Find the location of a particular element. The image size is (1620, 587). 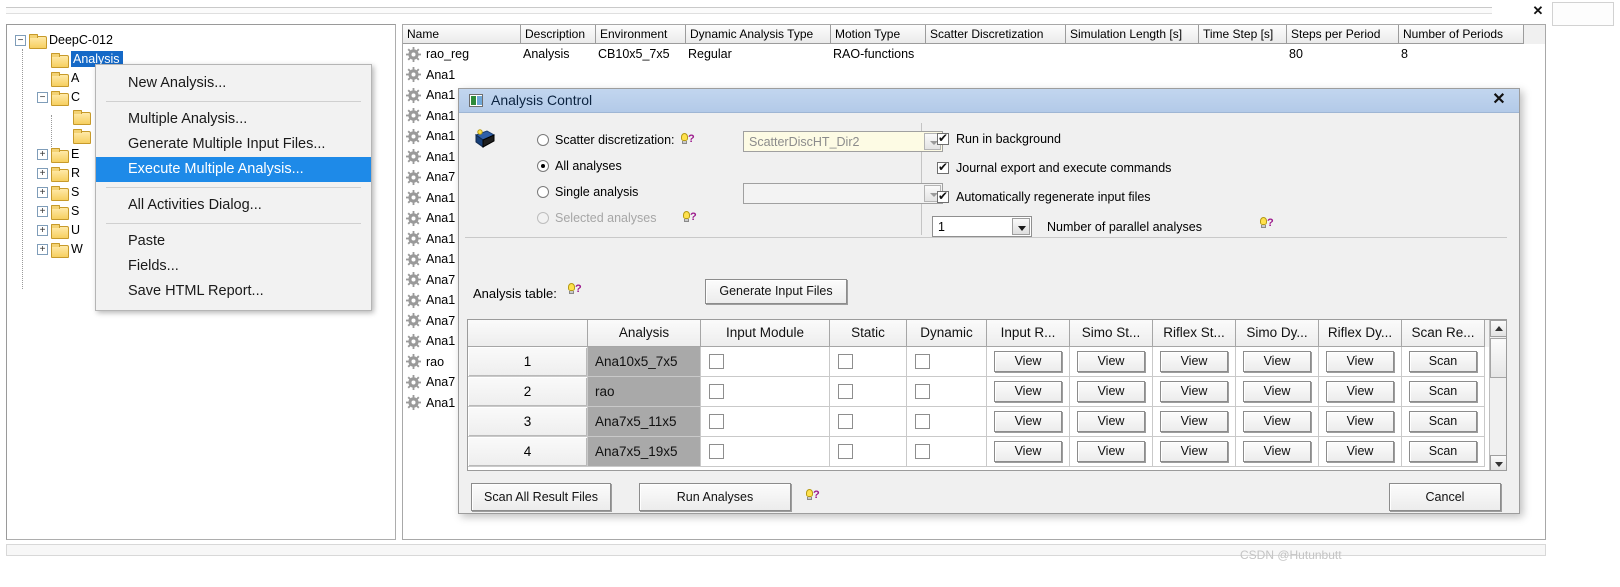

list-column-header: Time Step [s] is located at coordinates (1243, 34).